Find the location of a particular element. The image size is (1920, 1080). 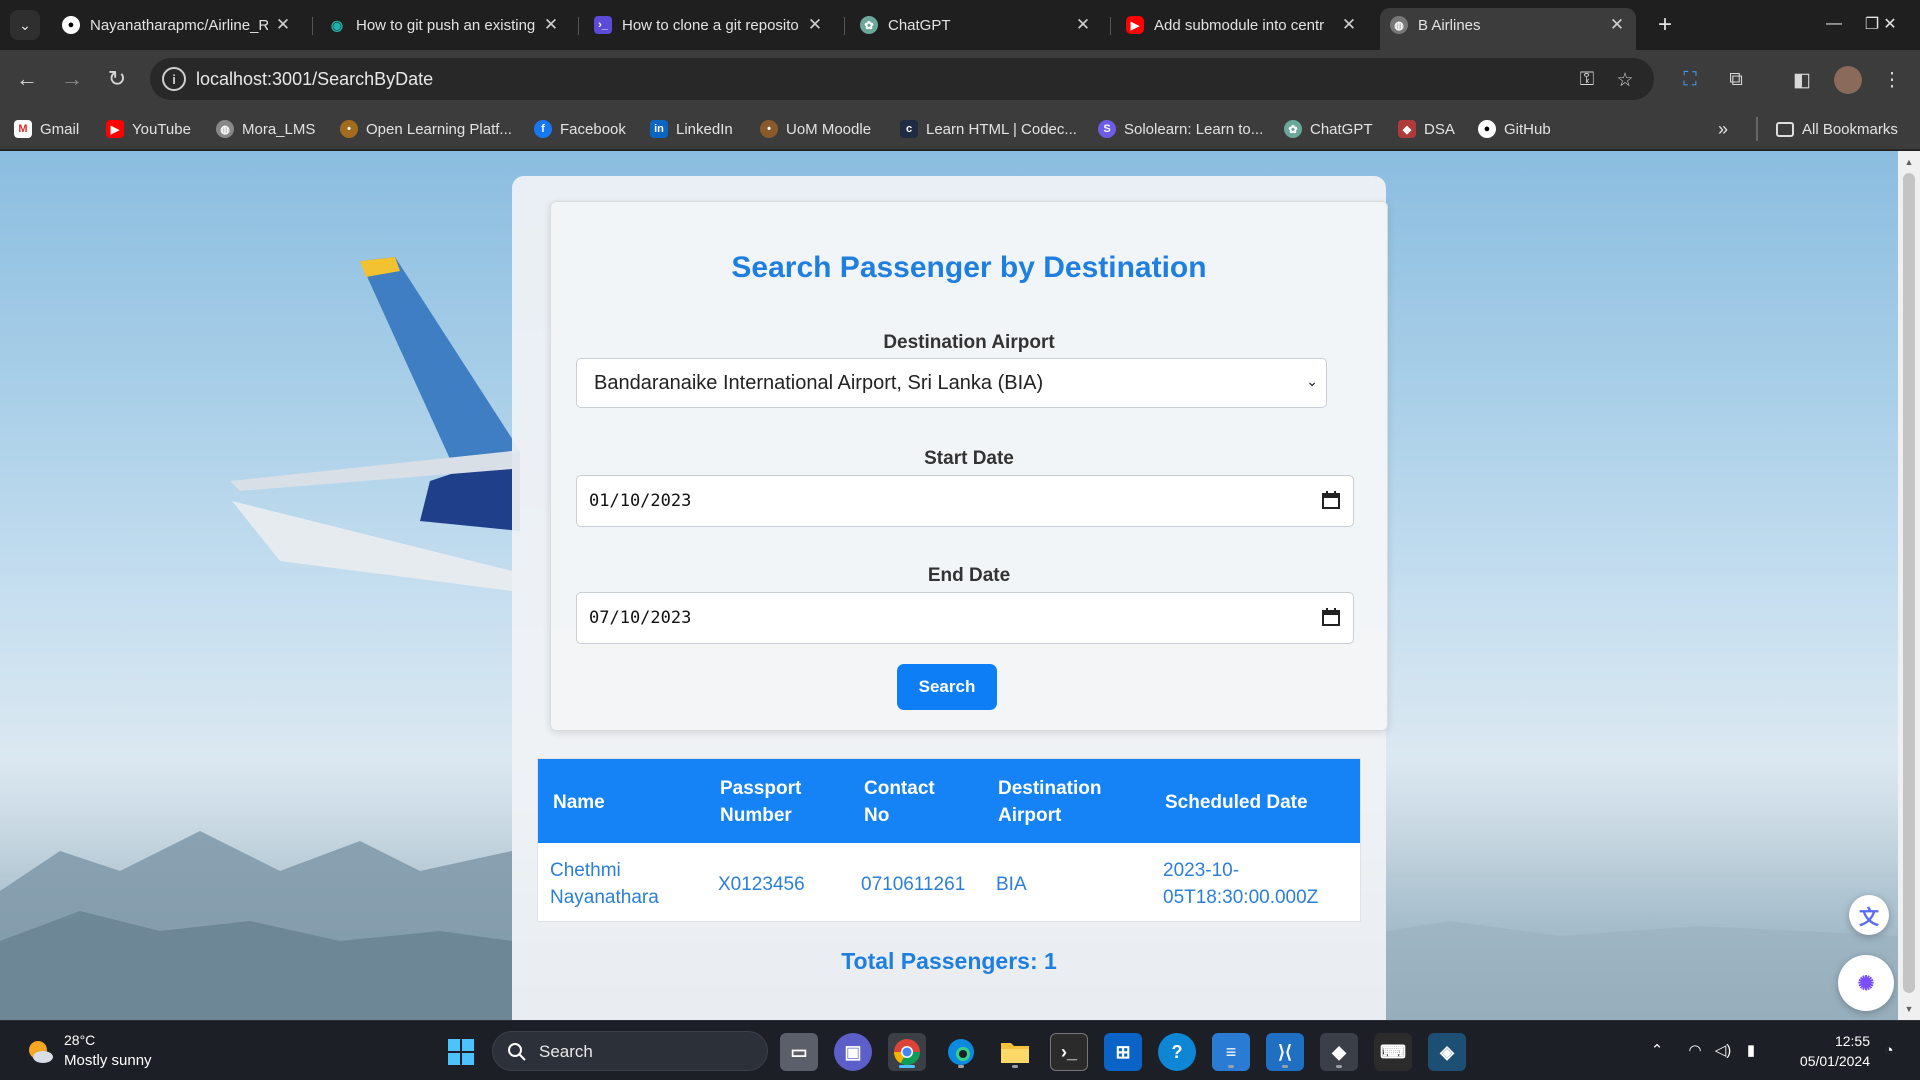

menu-icon: ⋮ is located at coordinates (1892, 80).